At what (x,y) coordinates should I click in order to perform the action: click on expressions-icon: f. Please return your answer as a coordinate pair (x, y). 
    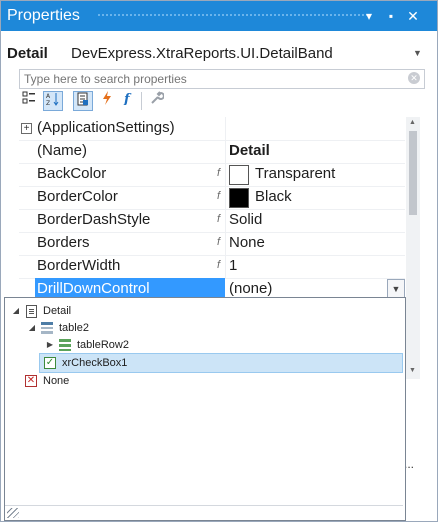
    Looking at the image, I should click on (129, 101).